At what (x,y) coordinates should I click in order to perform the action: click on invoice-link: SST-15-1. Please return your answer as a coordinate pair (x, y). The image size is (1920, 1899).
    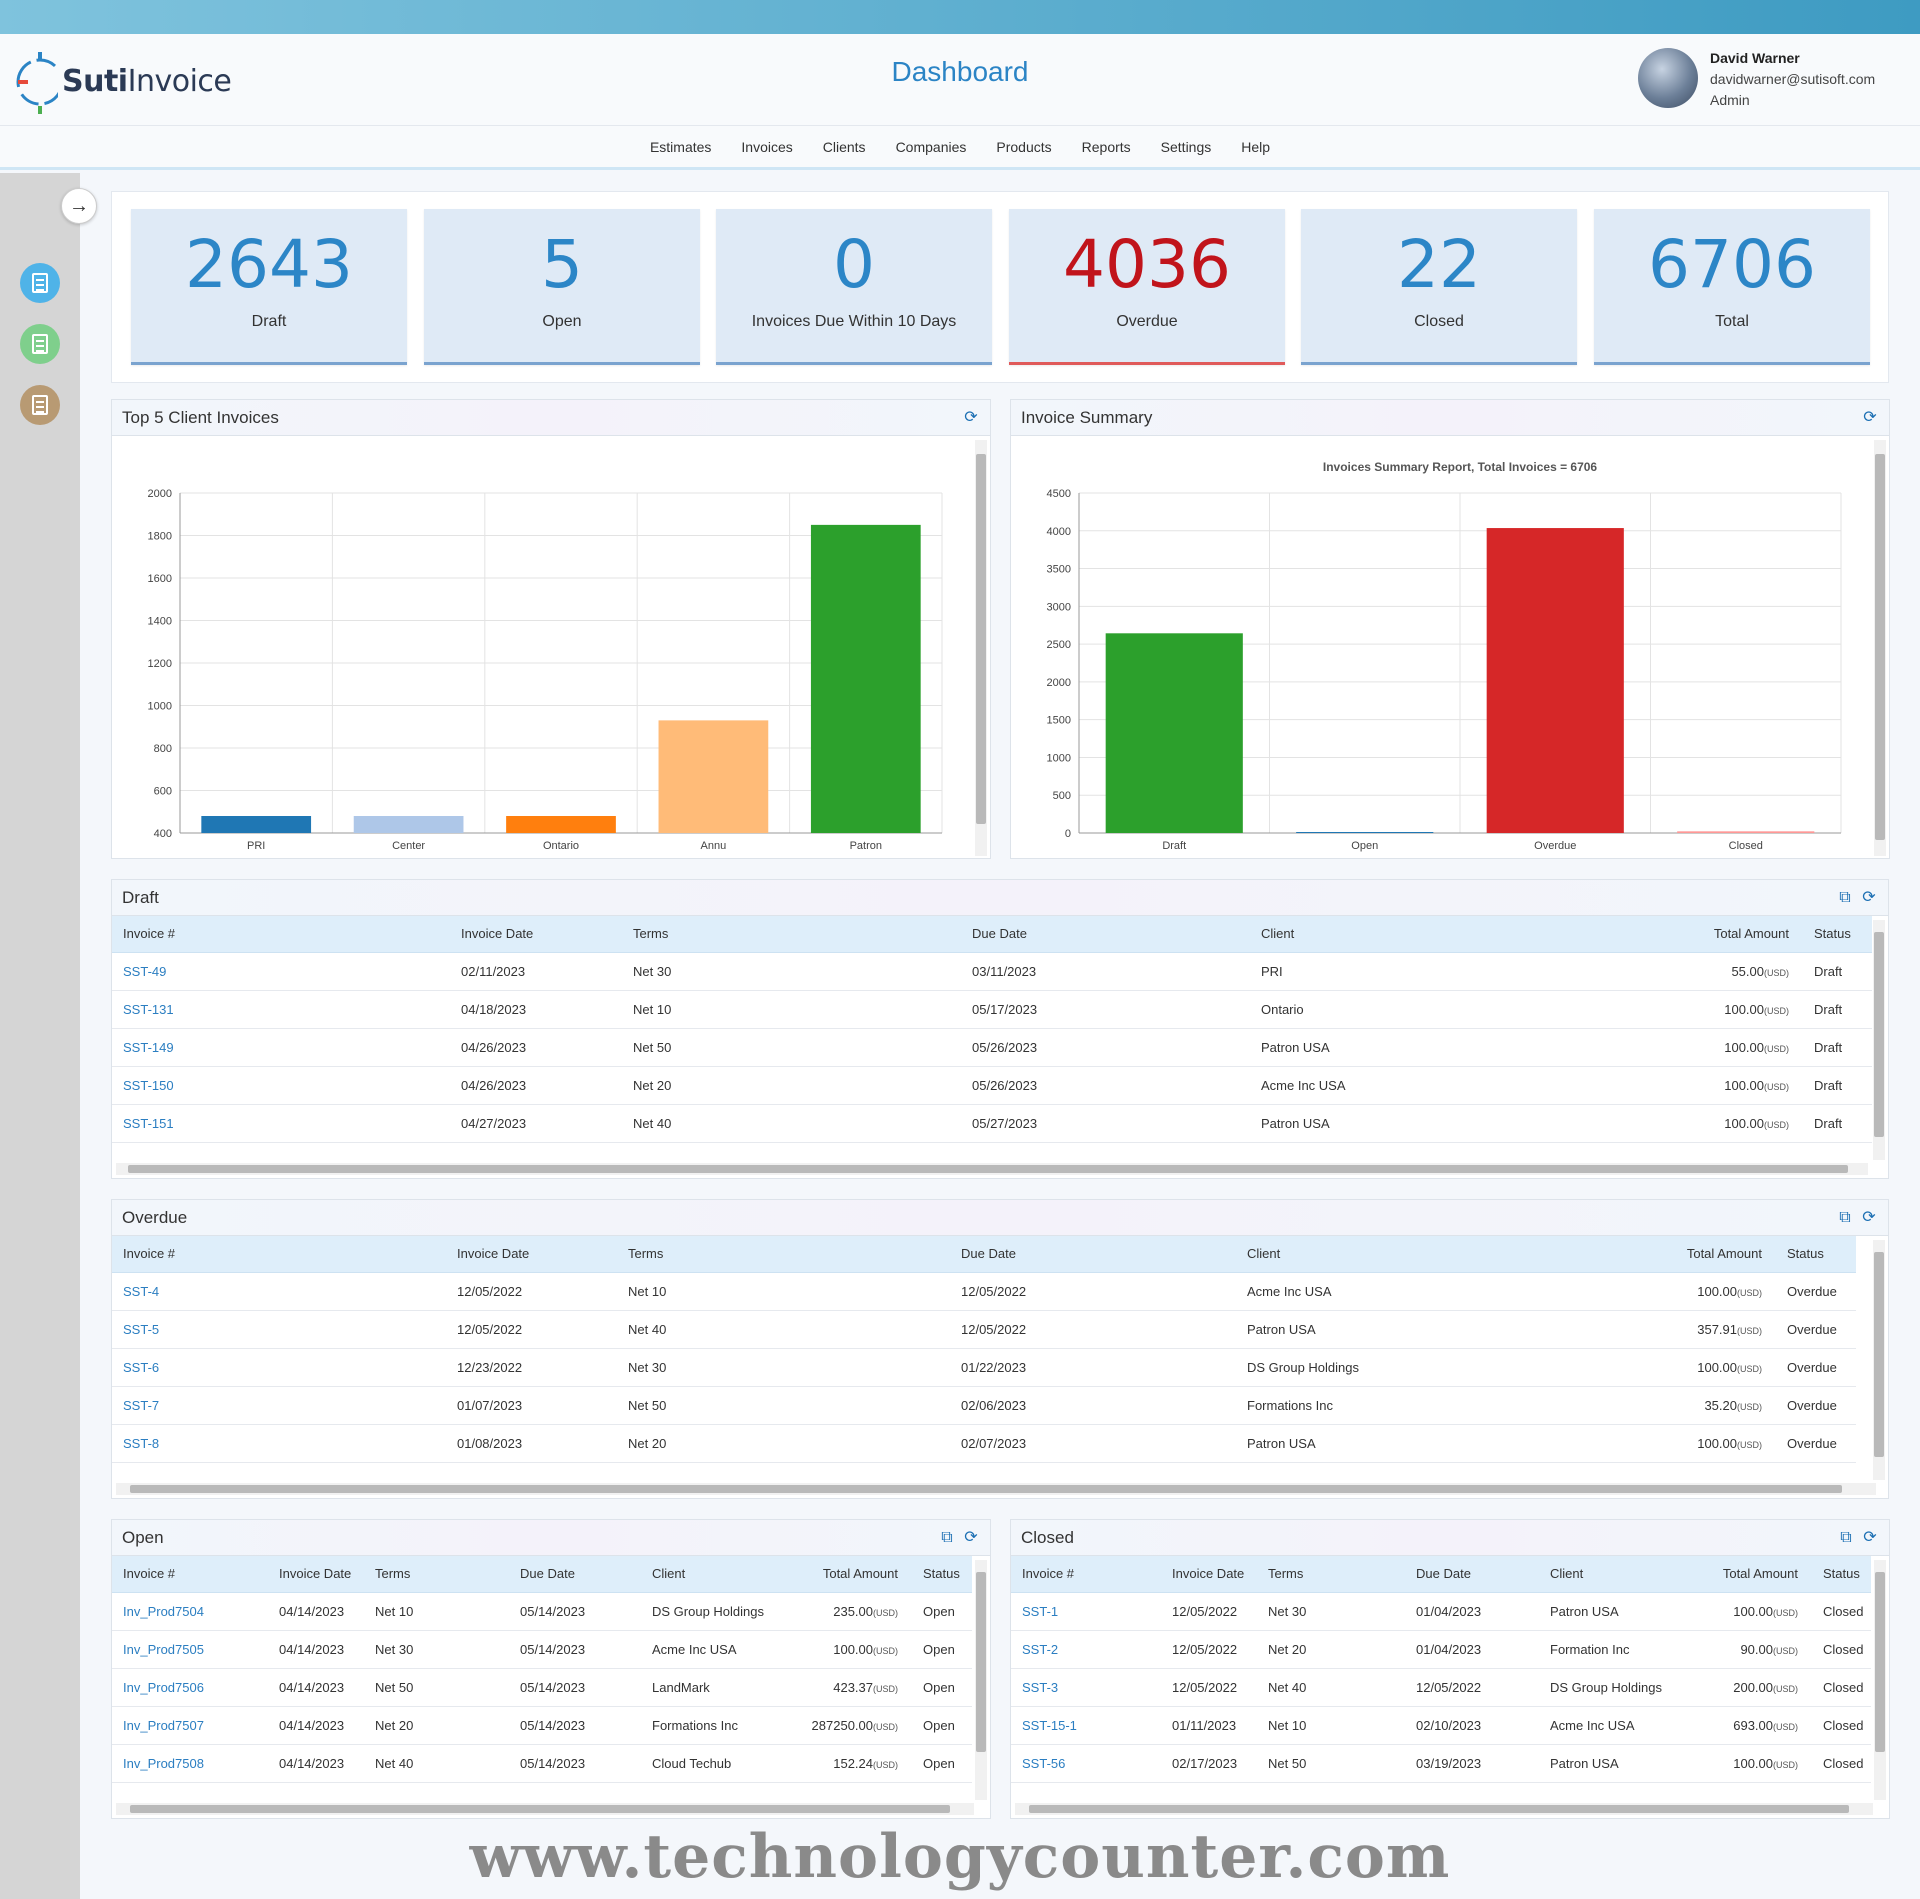
    Looking at the image, I should click on (1086, 1725).